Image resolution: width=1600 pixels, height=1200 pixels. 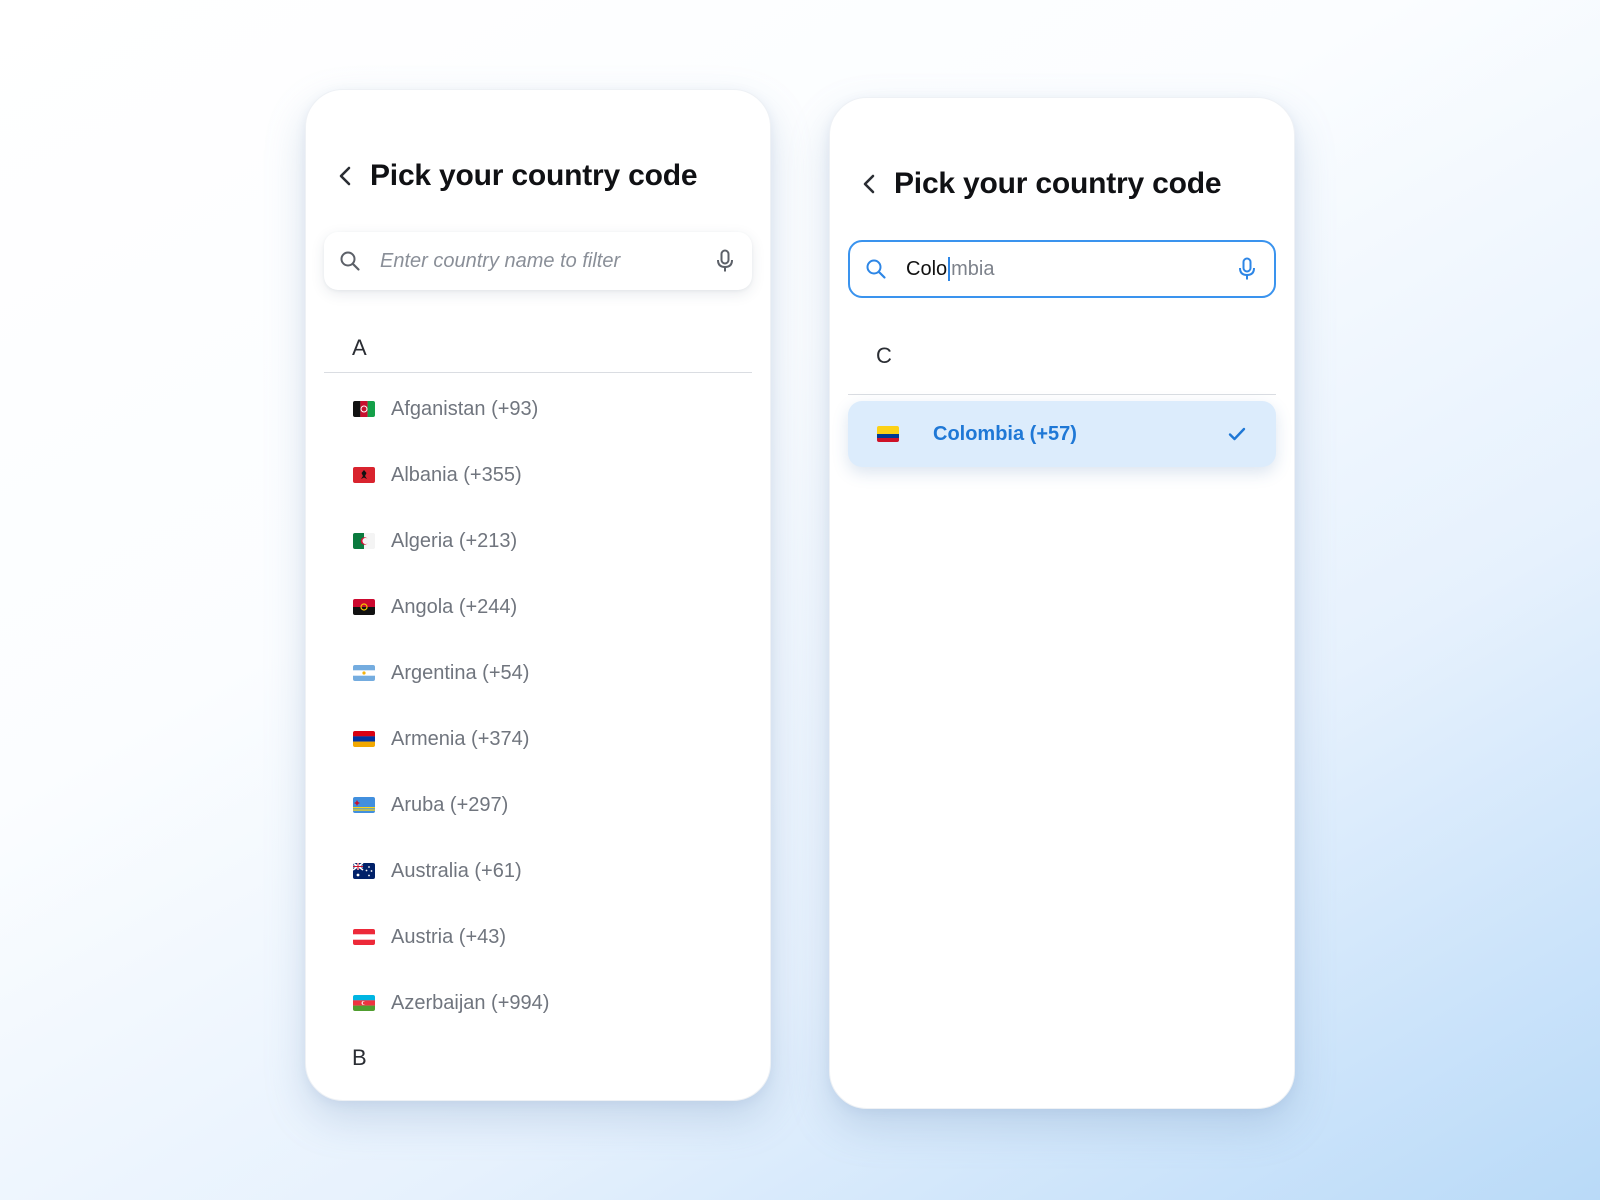 What do you see at coordinates (538, 871) in the screenshot?
I see `list-item: Australia (+61)` at bounding box center [538, 871].